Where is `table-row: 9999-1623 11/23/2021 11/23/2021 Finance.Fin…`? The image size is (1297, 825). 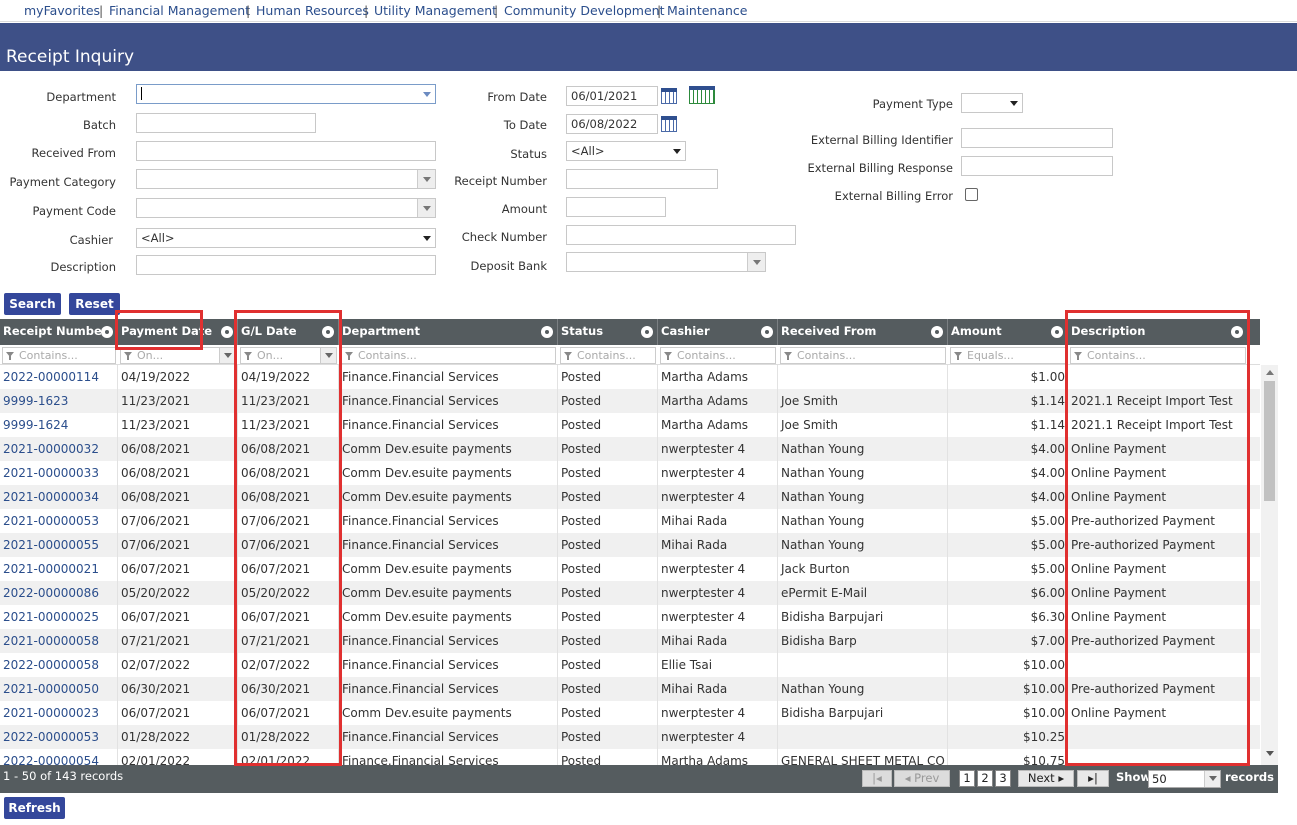
table-row: 9999-1623 11/23/2021 11/23/2021 Finance.Fin… is located at coordinates (630, 401).